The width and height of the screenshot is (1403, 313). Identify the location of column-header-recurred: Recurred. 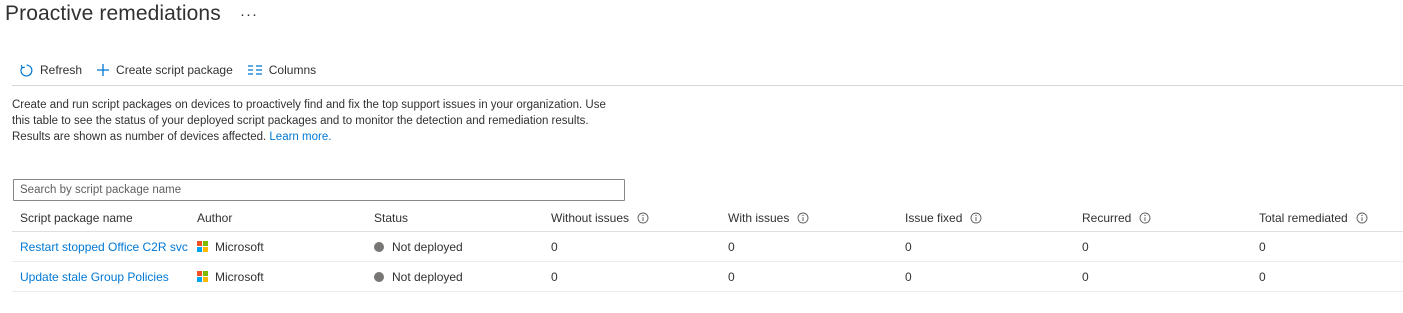
(1116, 217).